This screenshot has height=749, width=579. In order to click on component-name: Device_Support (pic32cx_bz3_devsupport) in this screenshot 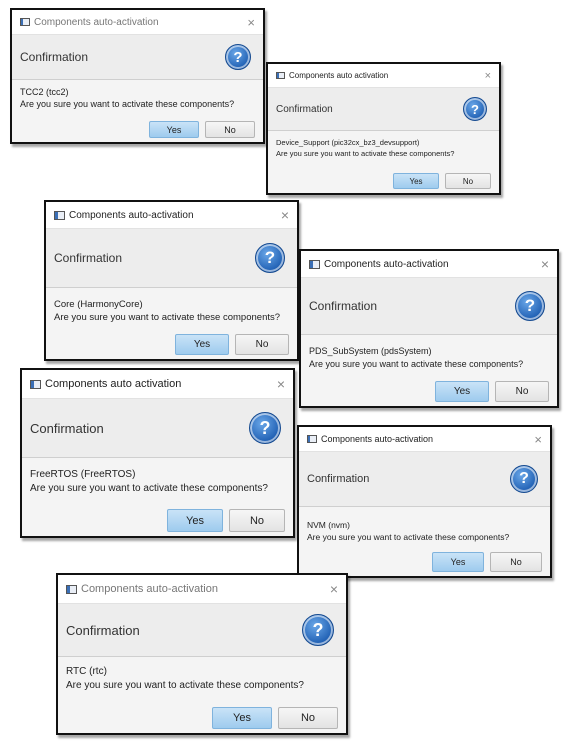, I will do `click(348, 142)`.